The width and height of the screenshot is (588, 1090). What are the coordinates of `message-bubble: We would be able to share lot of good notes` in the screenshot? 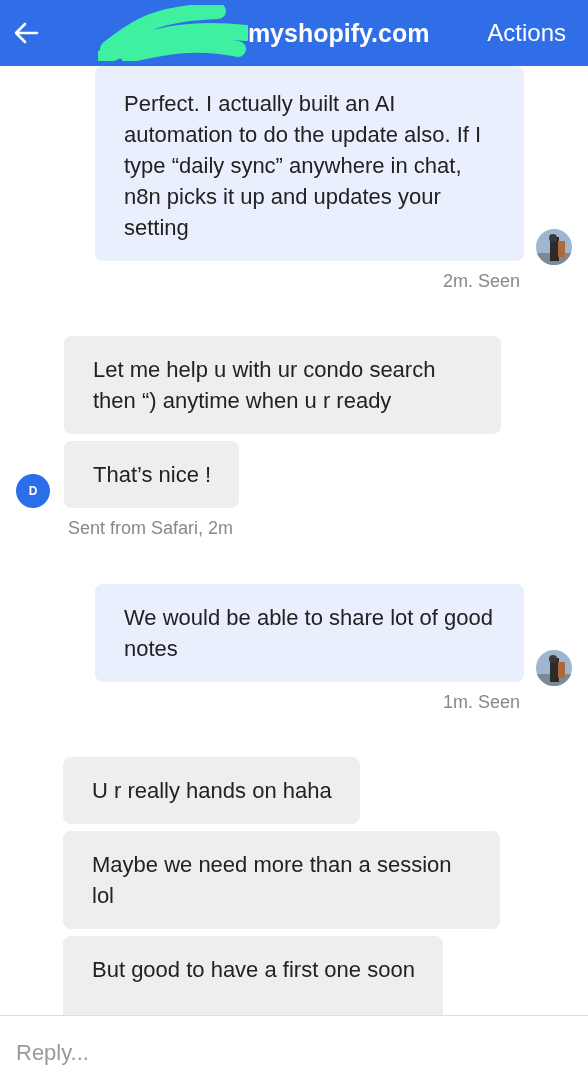 It's located at (309, 633).